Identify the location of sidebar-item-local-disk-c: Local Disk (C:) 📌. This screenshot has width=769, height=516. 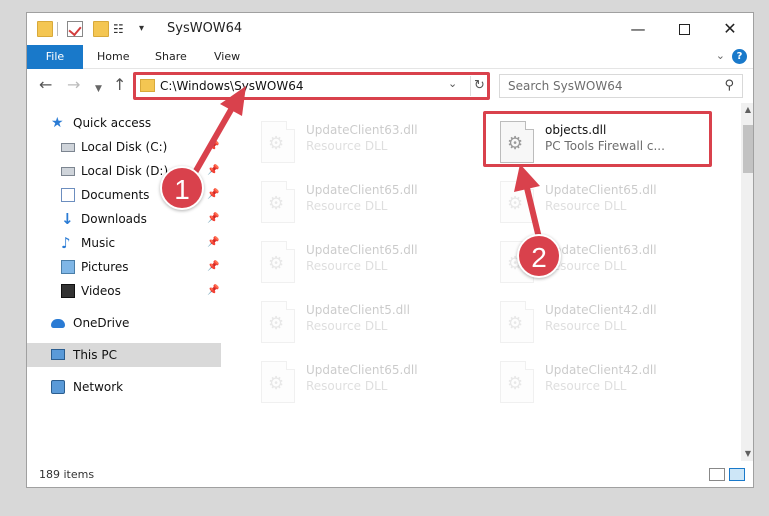
(124, 147).